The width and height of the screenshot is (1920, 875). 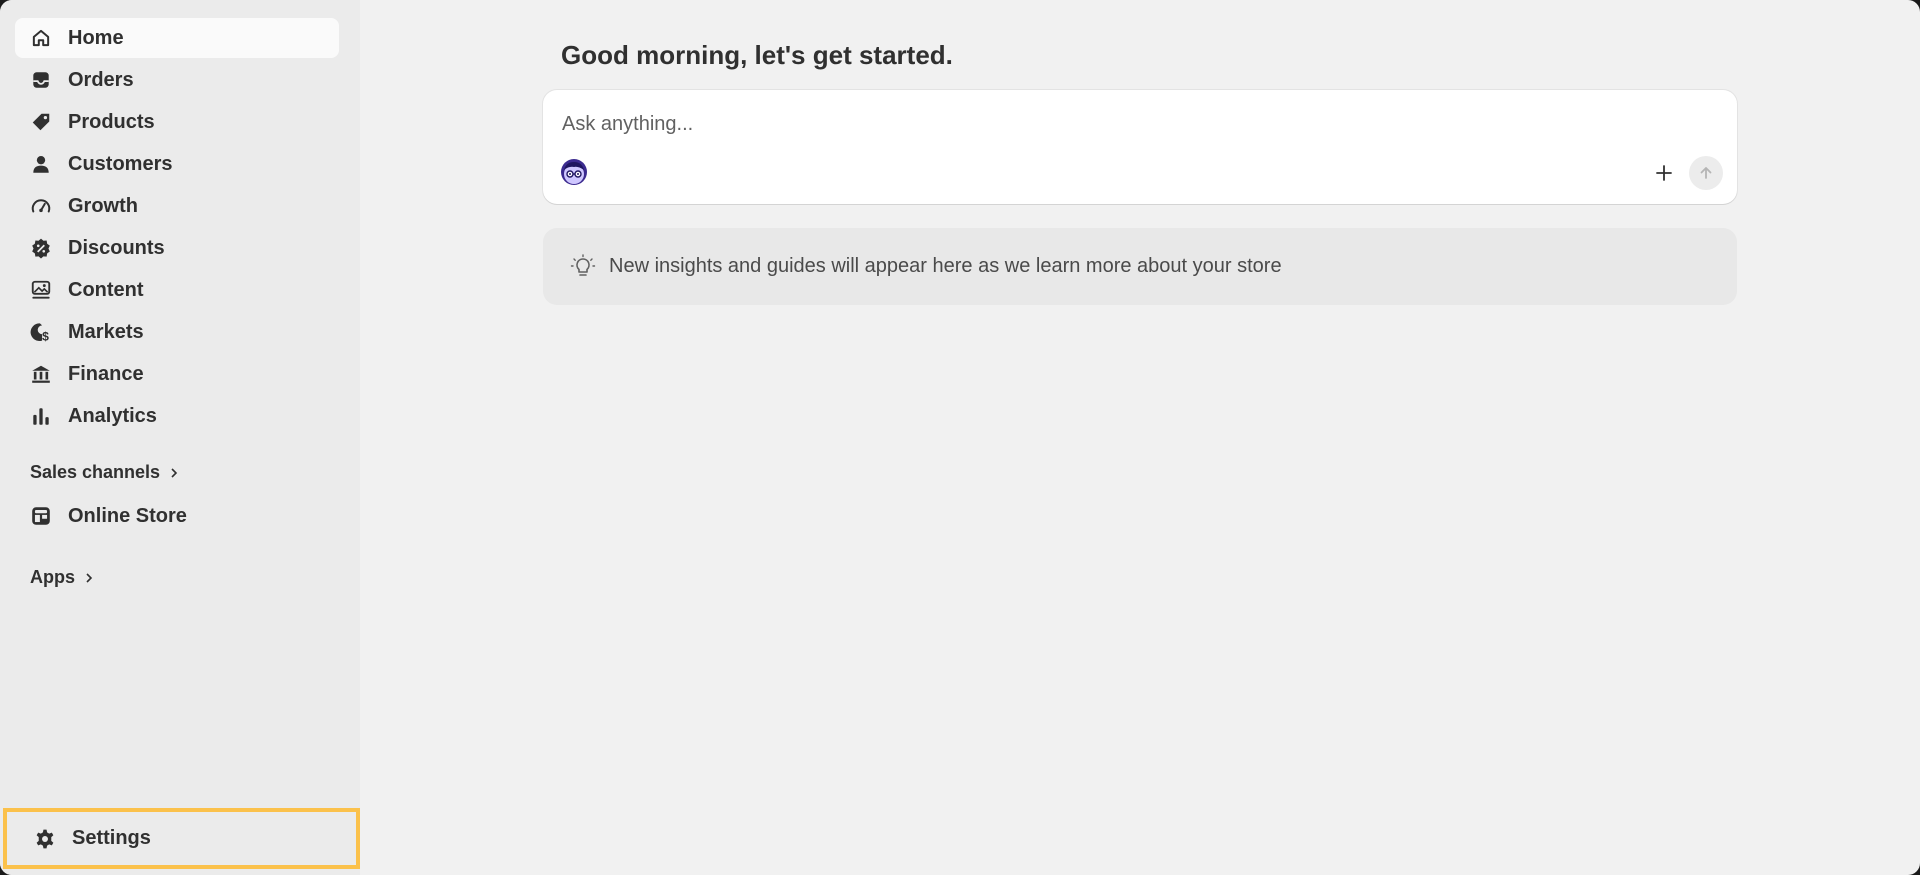 I want to click on sidebar-item-label: Discounts, so click(x=116, y=247).